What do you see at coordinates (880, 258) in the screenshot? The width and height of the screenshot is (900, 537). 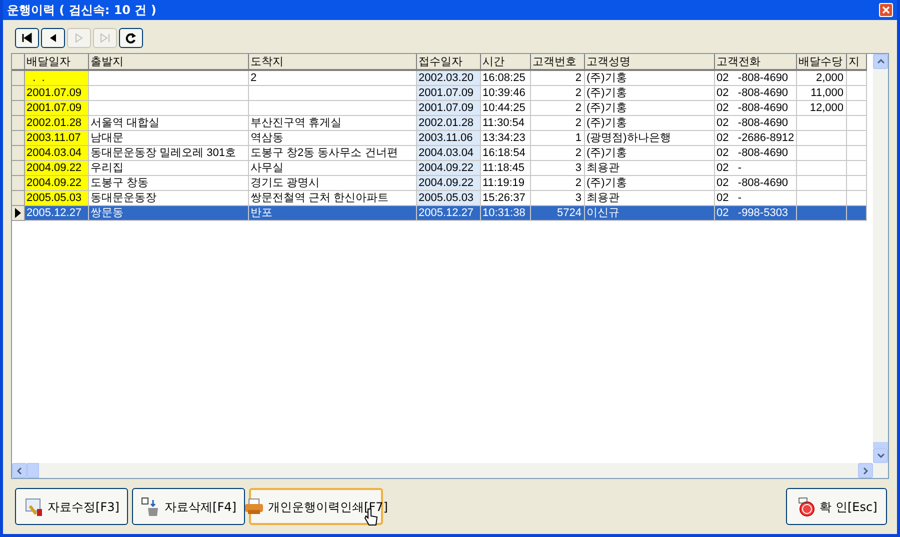 I see `vertical-scrollbar` at bounding box center [880, 258].